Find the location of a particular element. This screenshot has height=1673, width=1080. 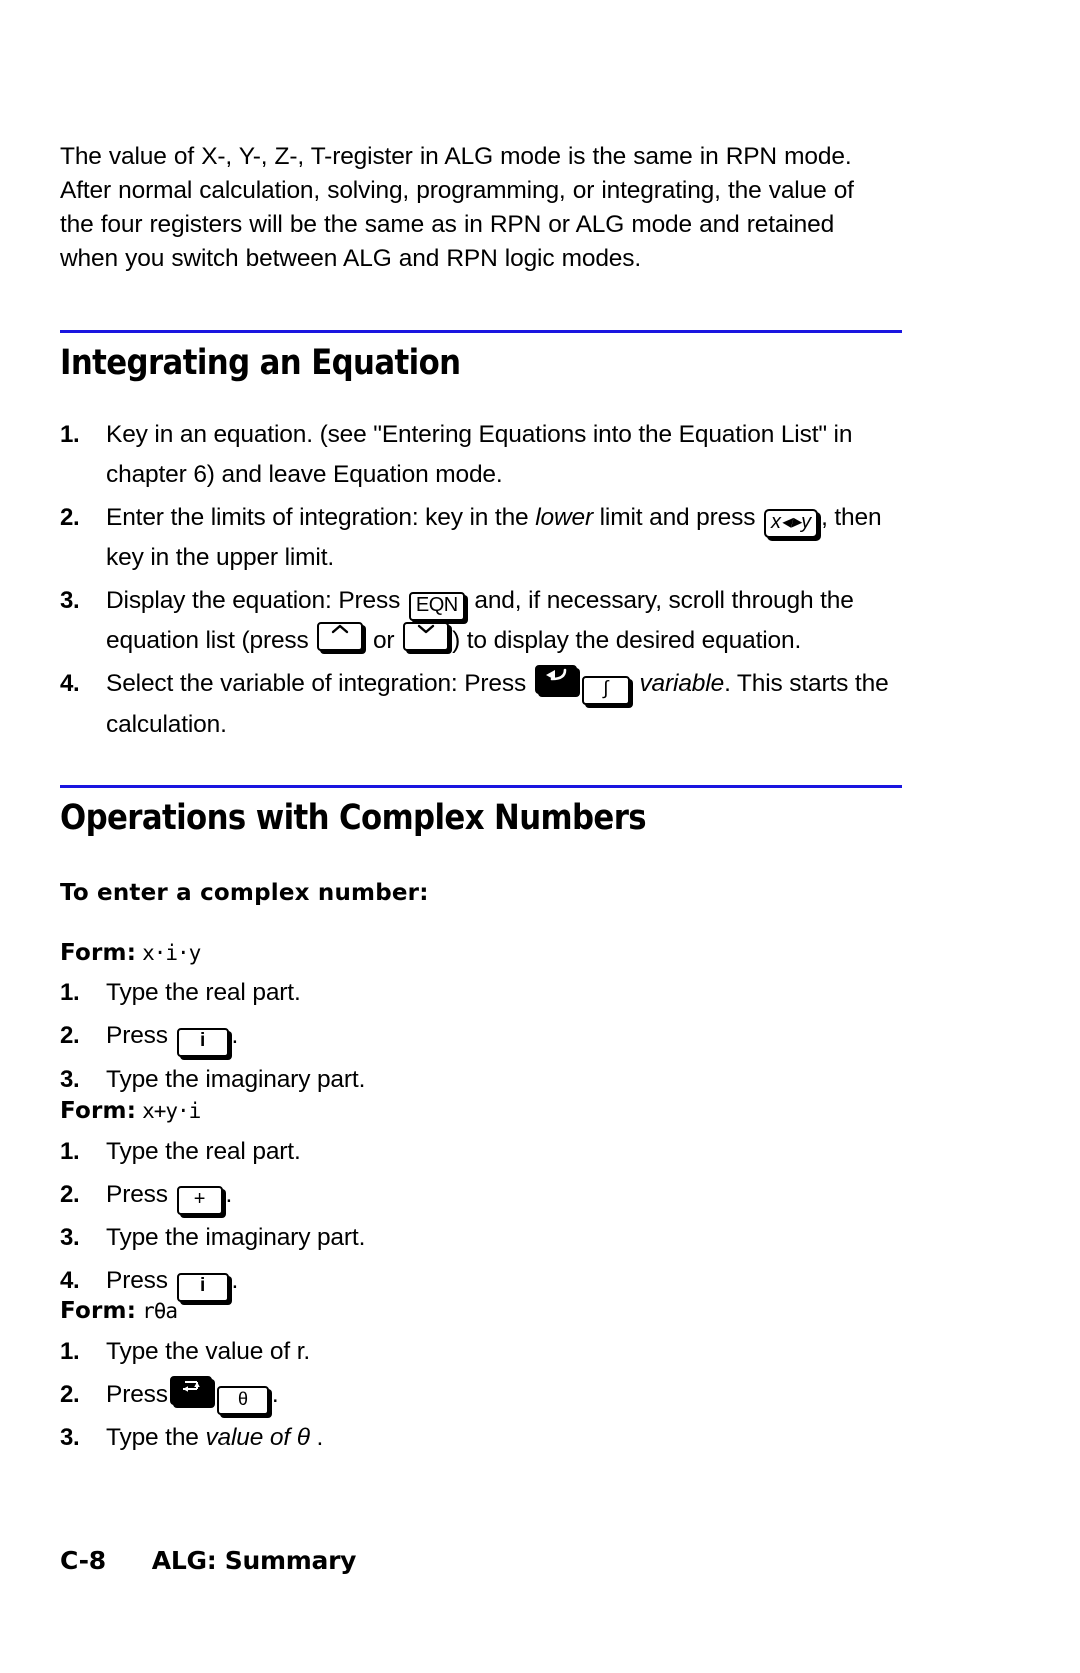

form-label-3: Form: rθa is located at coordinates (119, 1311).